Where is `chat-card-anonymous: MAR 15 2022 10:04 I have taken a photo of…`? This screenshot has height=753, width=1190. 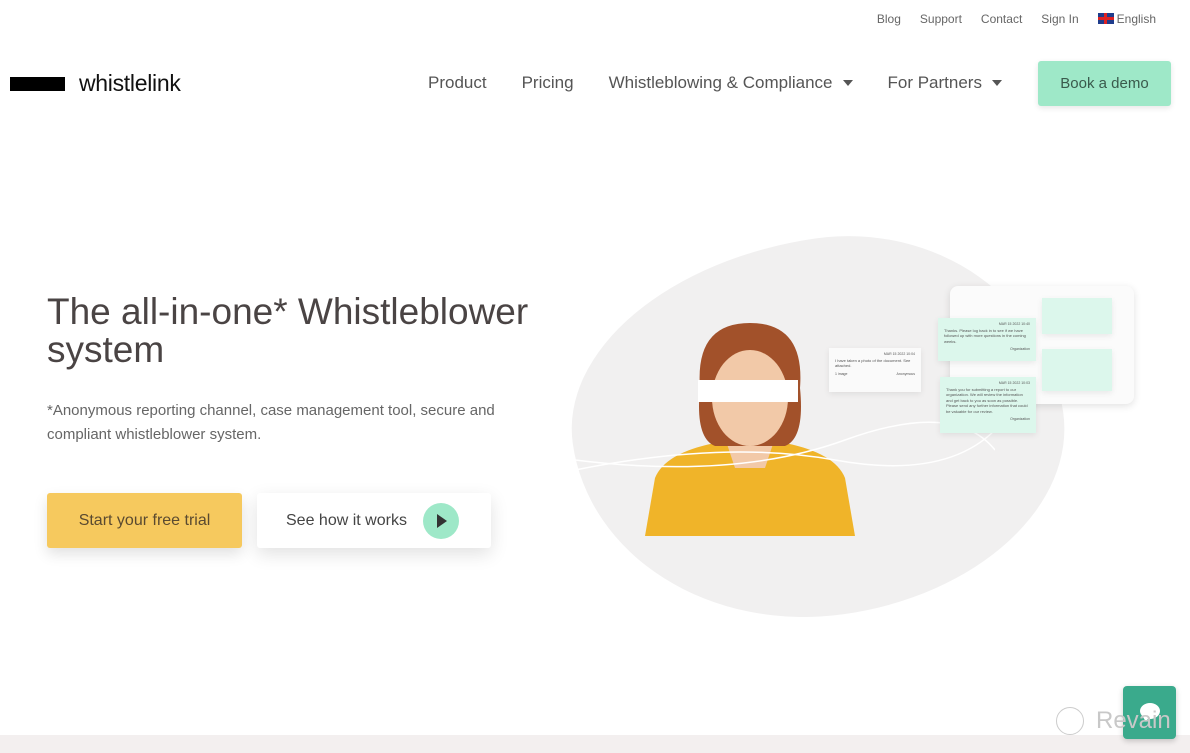 chat-card-anonymous: MAR 15 2022 10:04 I have taken a photo of… is located at coordinates (875, 370).